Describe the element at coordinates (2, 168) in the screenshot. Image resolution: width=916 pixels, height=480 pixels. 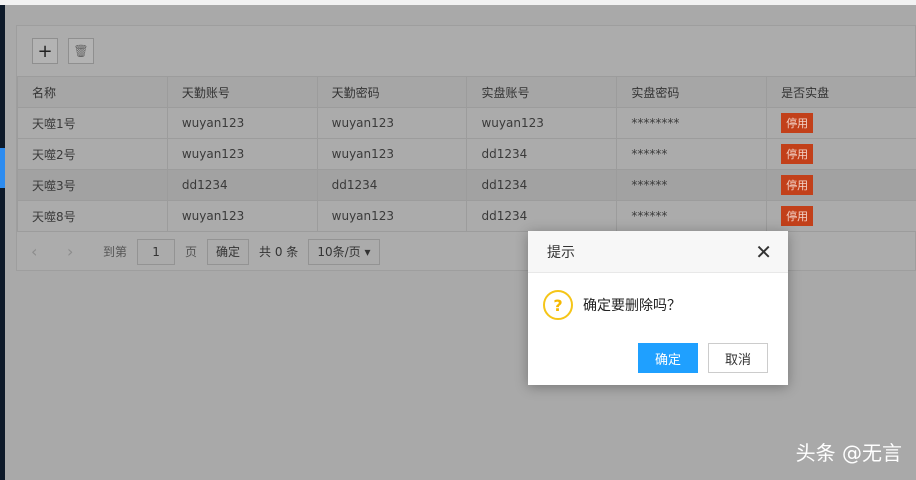
I see `side-nav-active-item` at that location.